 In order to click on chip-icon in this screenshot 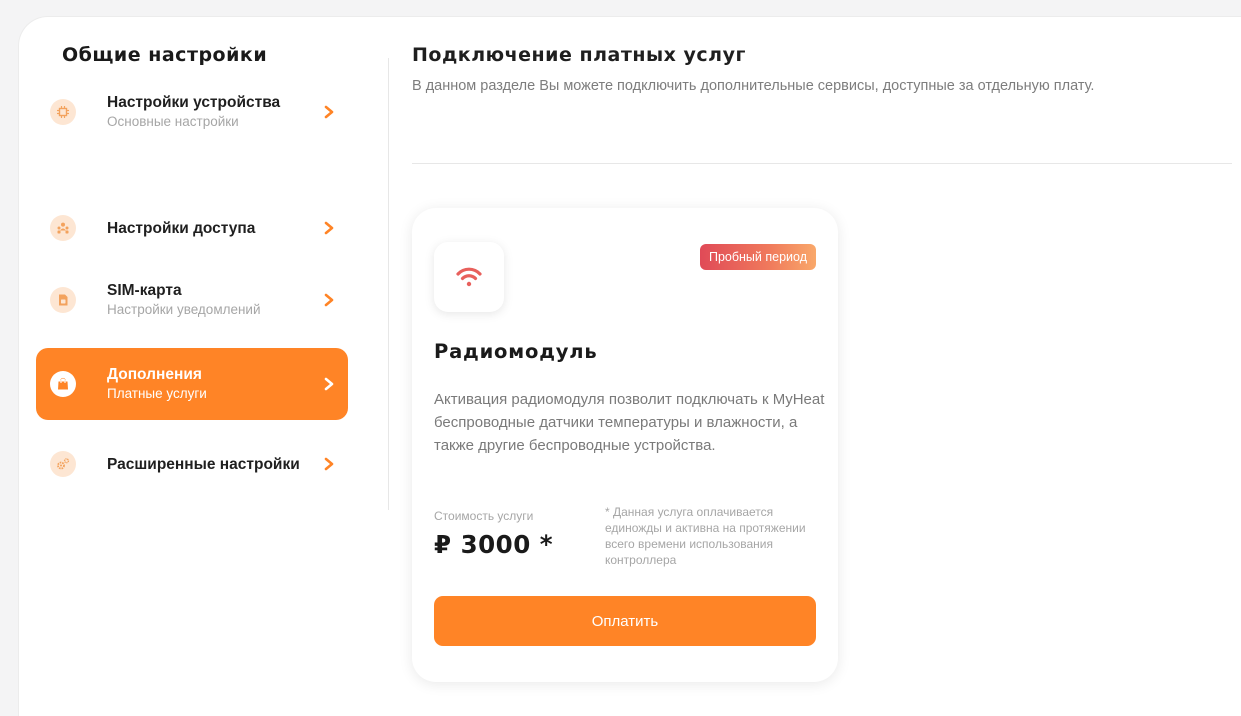, I will do `click(63, 112)`.